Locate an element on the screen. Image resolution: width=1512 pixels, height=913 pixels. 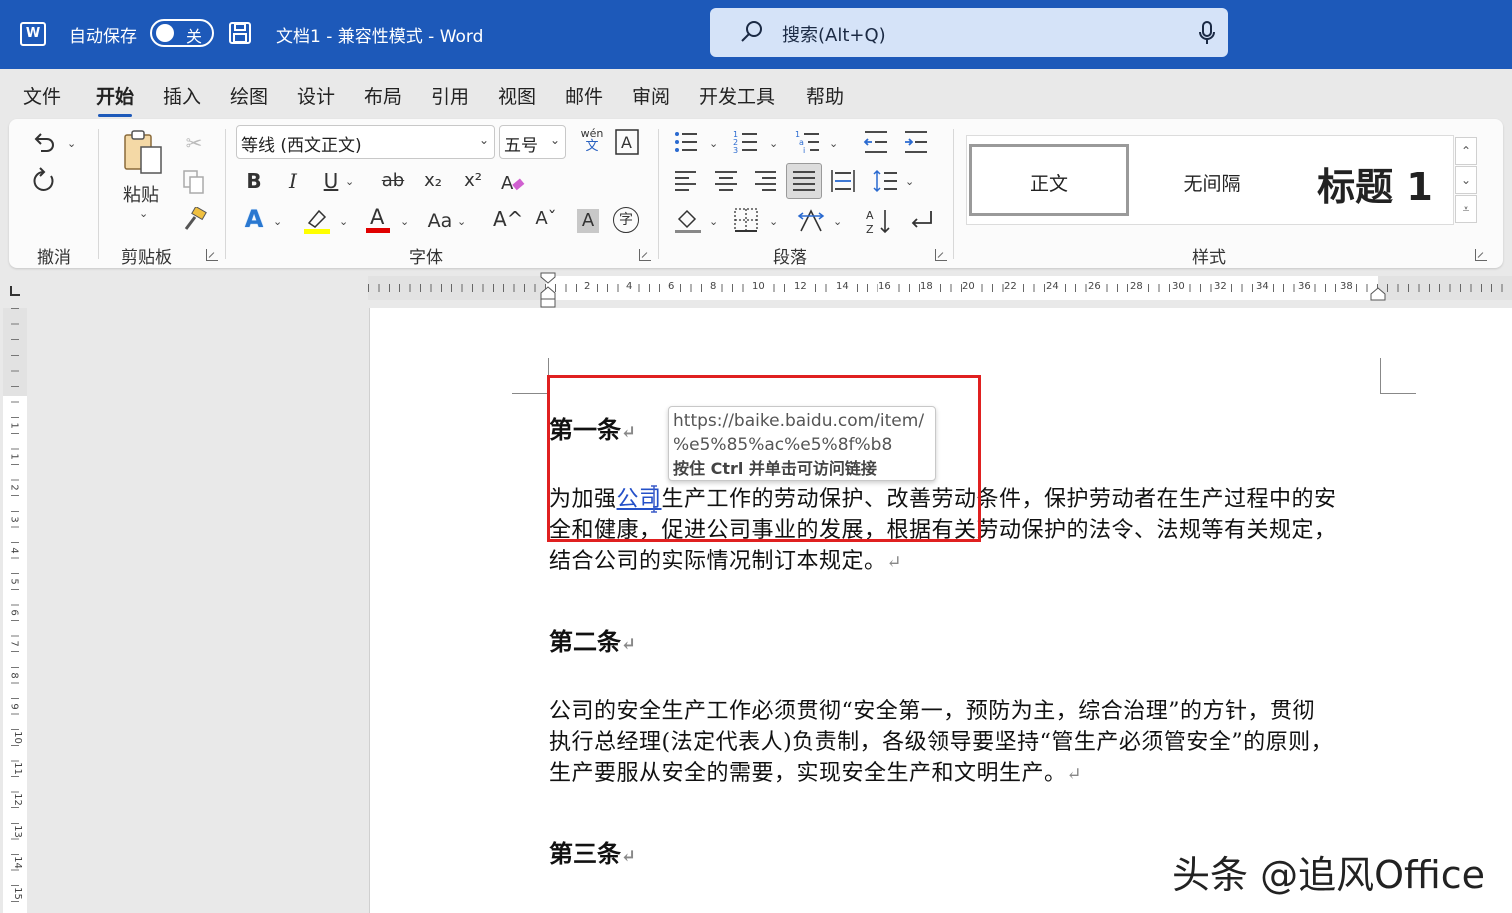
right-indent-marker-icon is located at coordinates (1378, 294).